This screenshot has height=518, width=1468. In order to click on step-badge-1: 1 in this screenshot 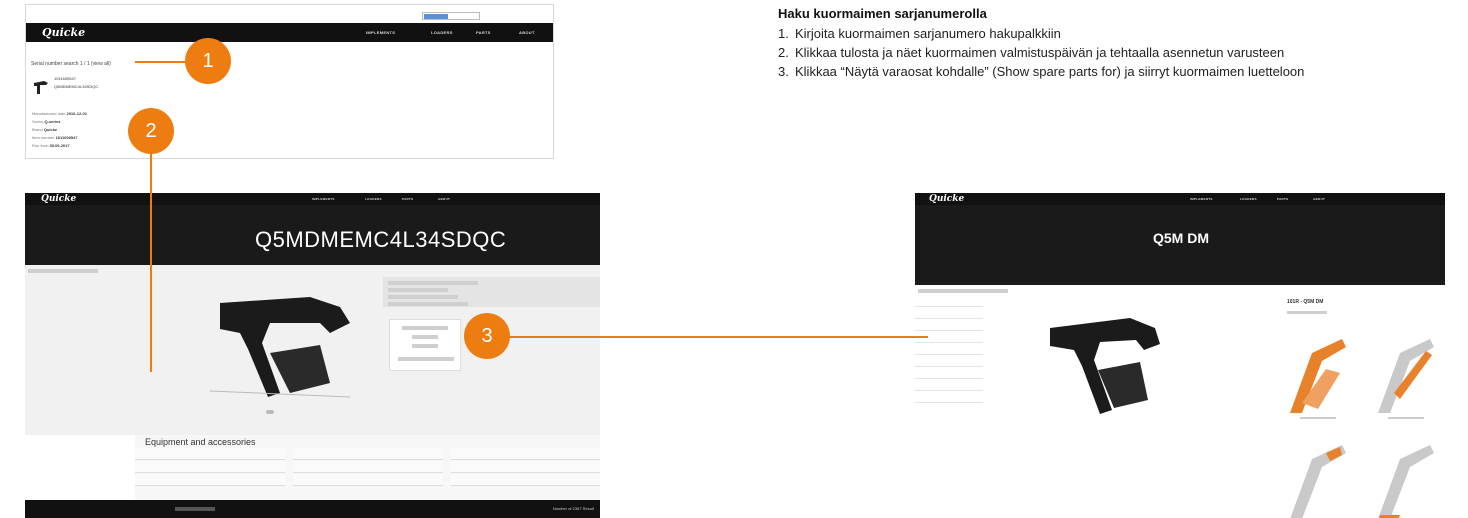, I will do `click(208, 61)`.